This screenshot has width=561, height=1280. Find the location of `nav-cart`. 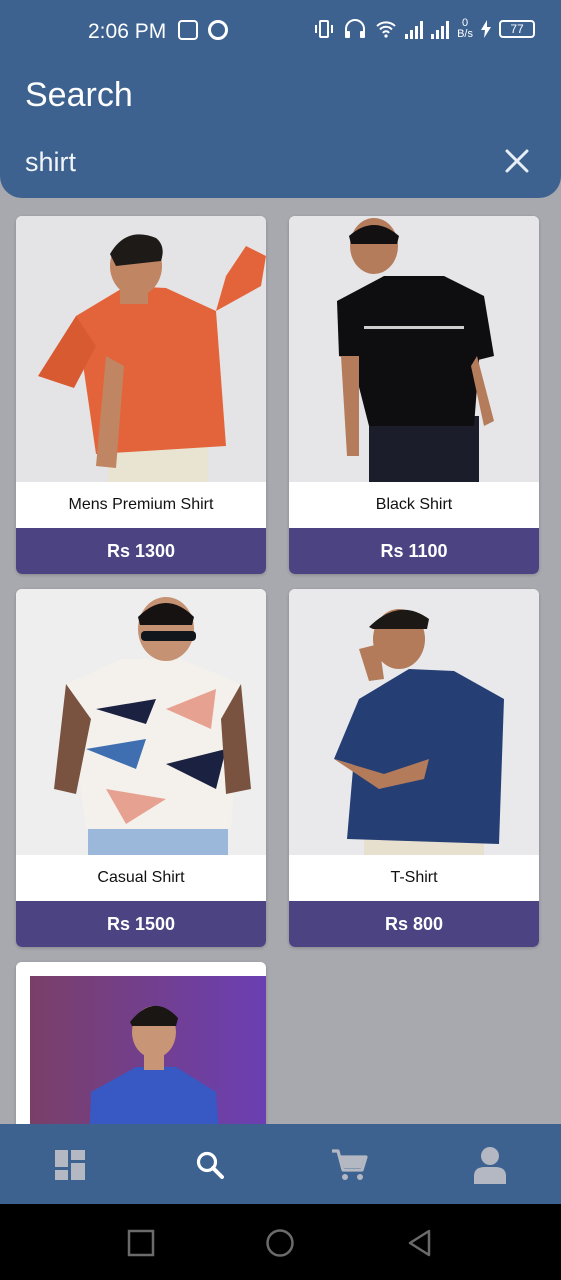

nav-cart is located at coordinates (350, 1165).